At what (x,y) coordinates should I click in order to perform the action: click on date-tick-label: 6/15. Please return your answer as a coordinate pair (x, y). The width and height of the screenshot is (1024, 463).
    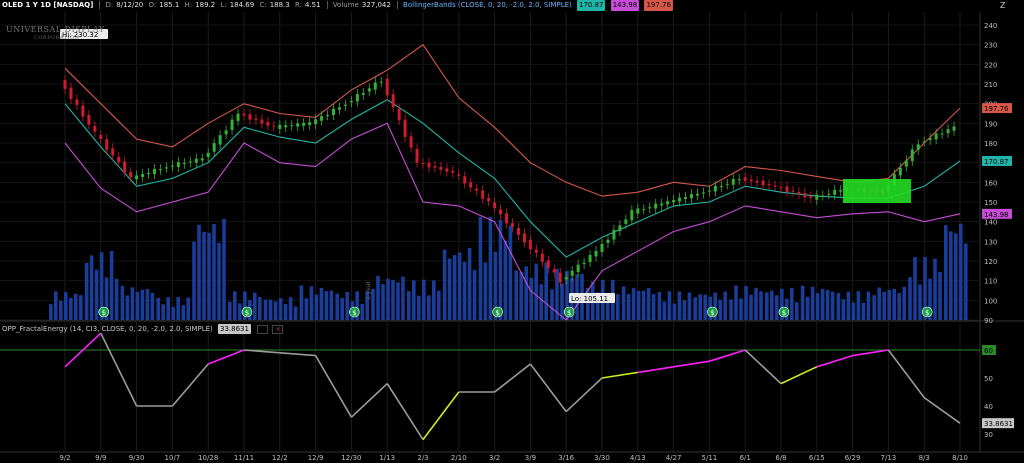
    Looking at the image, I should click on (817, 458).